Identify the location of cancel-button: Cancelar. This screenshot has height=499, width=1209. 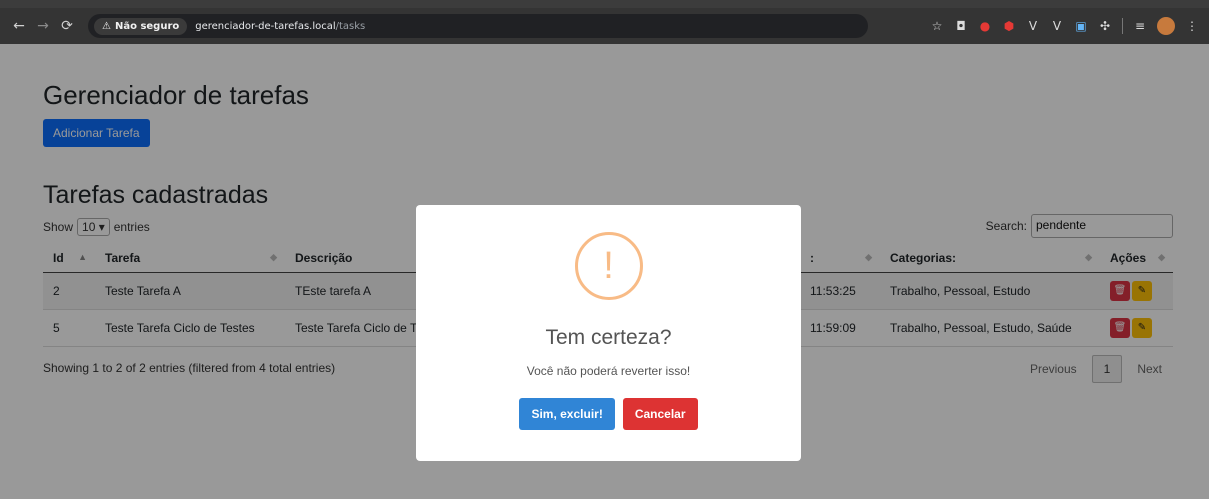
(660, 414).